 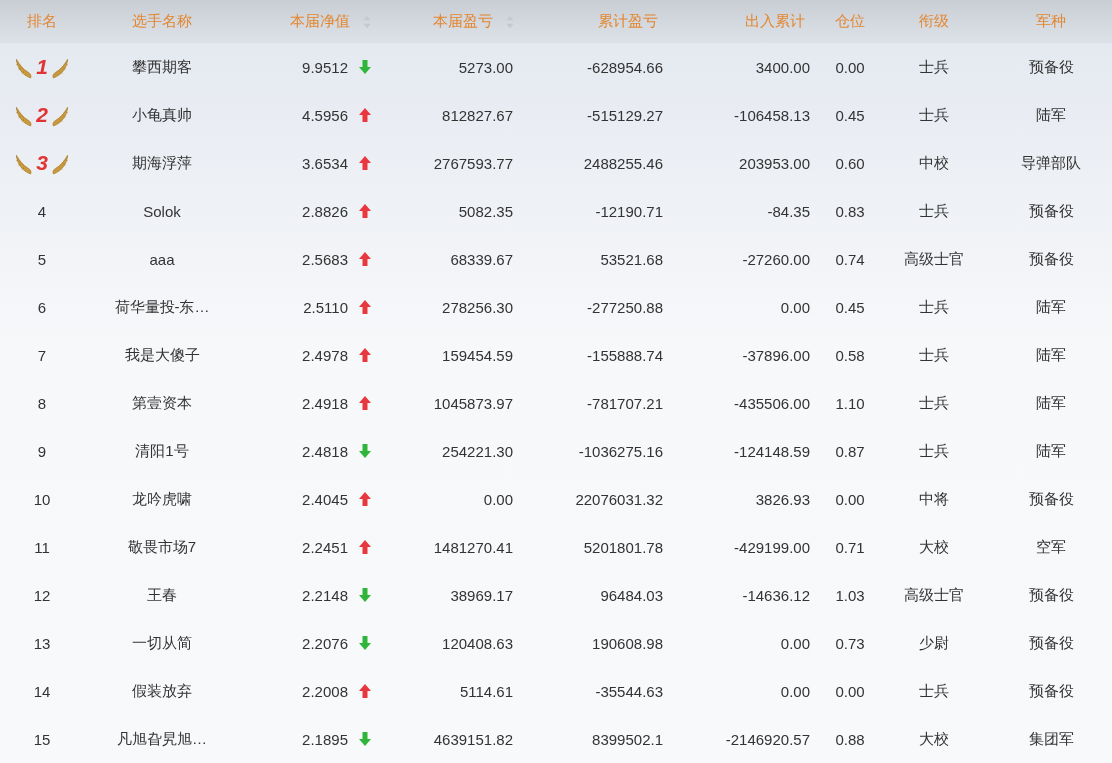 What do you see at coordinates (772, 547) in the screenshot?
I see `cash-flow: -429199.00` at bounding box center [772, 547].